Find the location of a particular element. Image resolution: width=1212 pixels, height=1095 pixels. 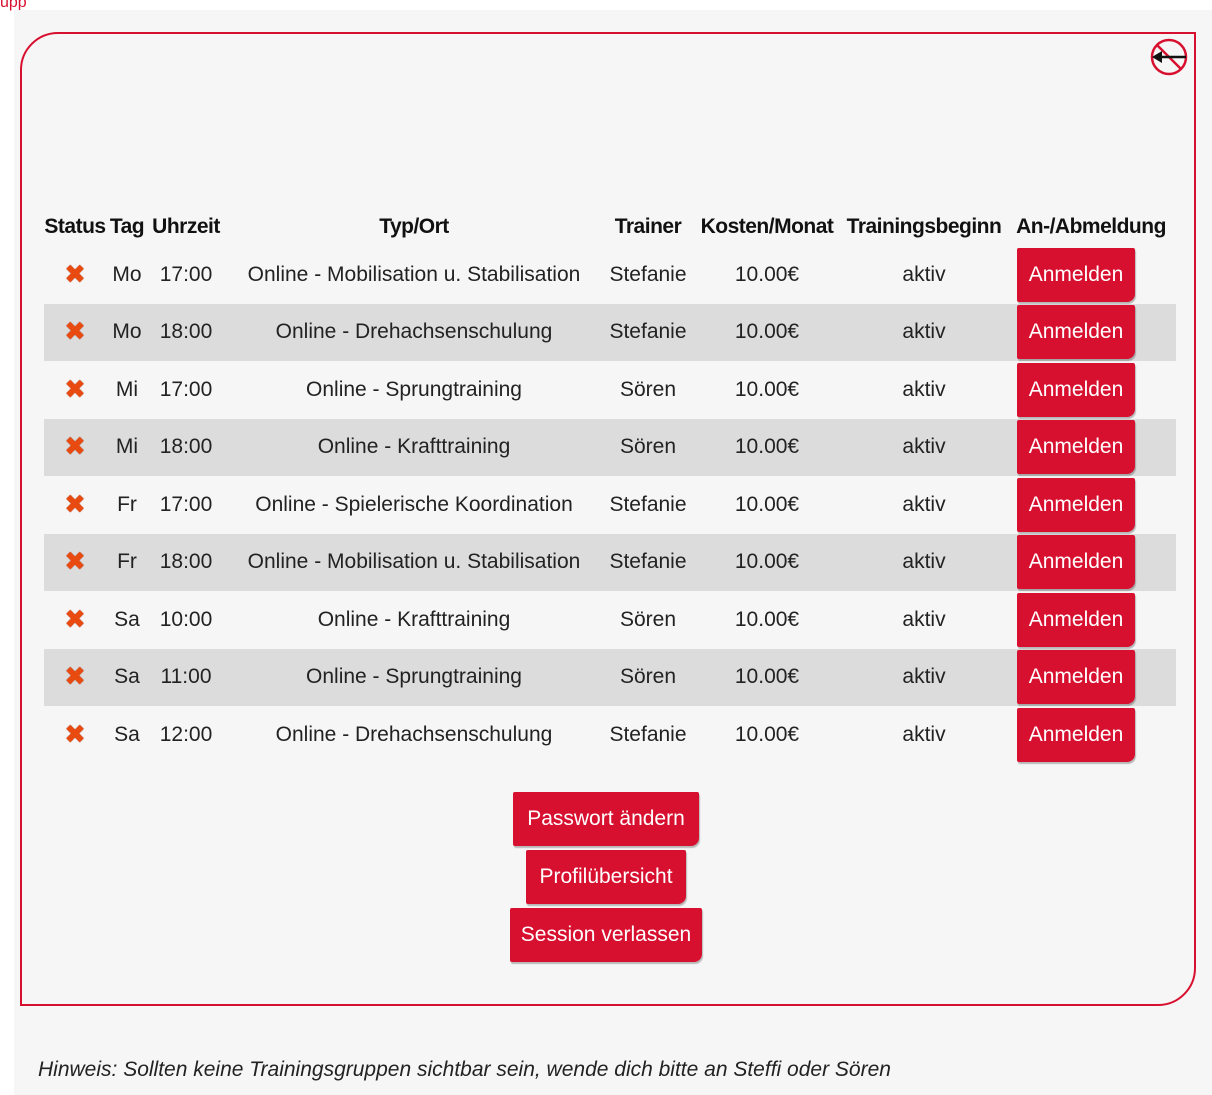

profile-overview-button: Profilübersicht is located at coordinates (606, 877).